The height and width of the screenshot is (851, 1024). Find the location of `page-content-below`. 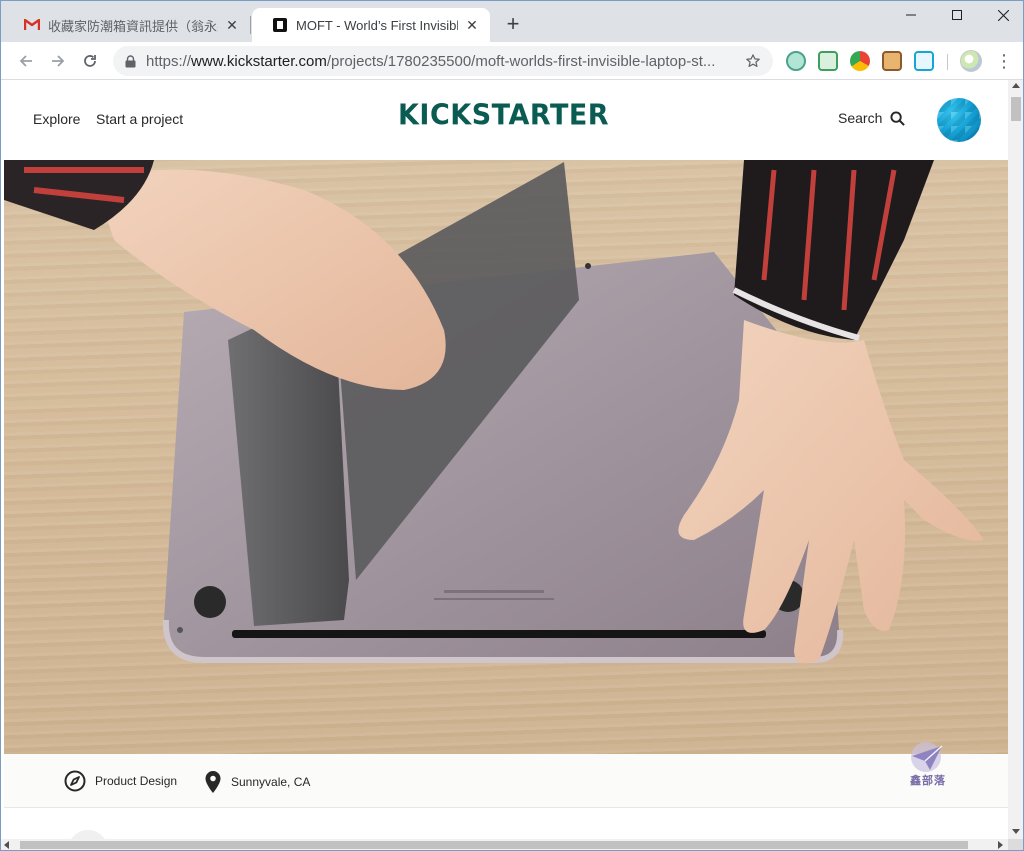

page-content-below is located at coordinates (506, 829).